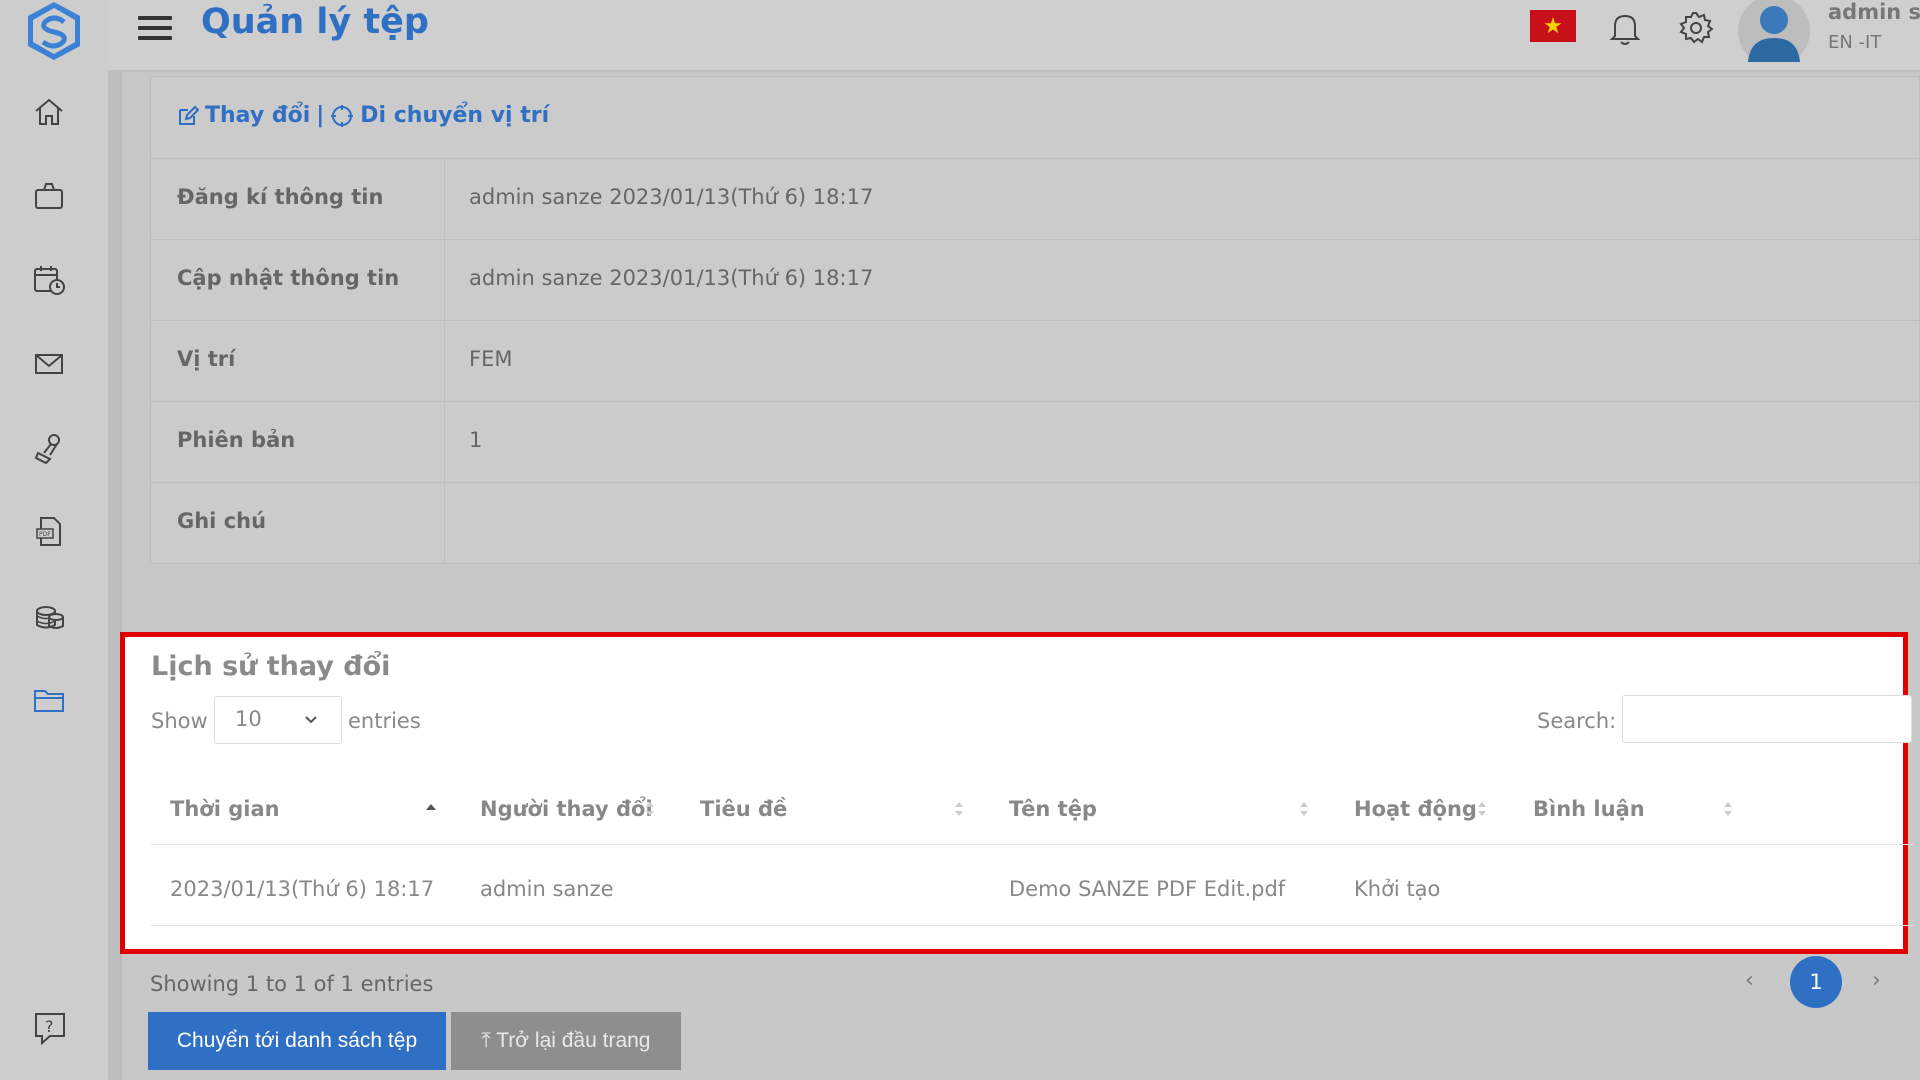 The image size is (1920, 1080). I want to click on svg-text: PDF, so click(45, 534).